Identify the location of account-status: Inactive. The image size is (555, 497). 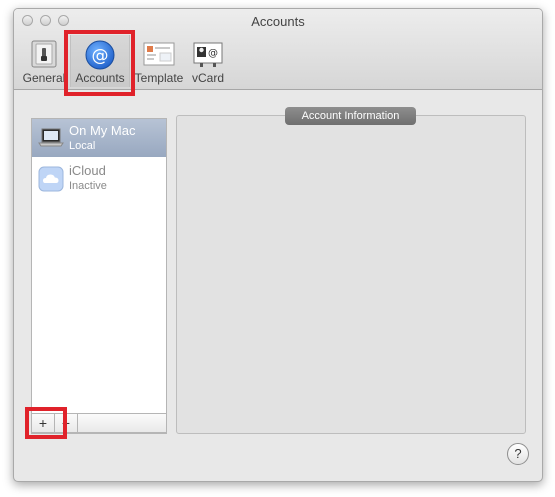
(88, 186).